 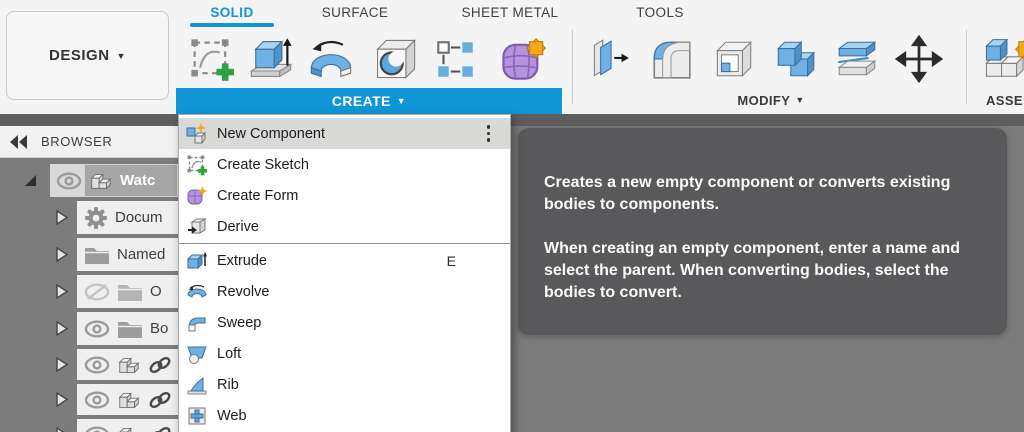 I want to click on menu-item-label: Rib, so click(x=228, y=384).